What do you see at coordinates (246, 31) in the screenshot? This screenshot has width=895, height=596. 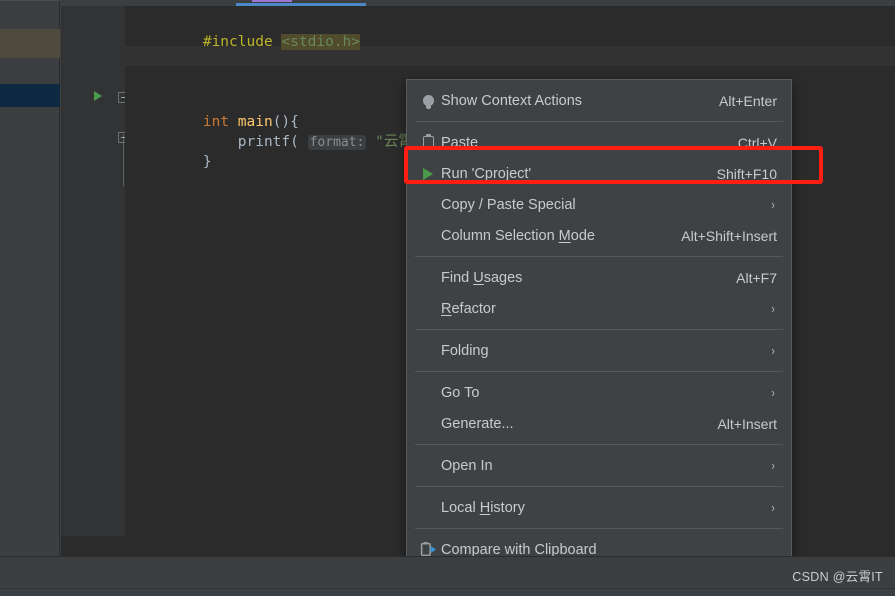 I see `code-line-1: #include <stdio.h>` at bounding box center [246, 31].